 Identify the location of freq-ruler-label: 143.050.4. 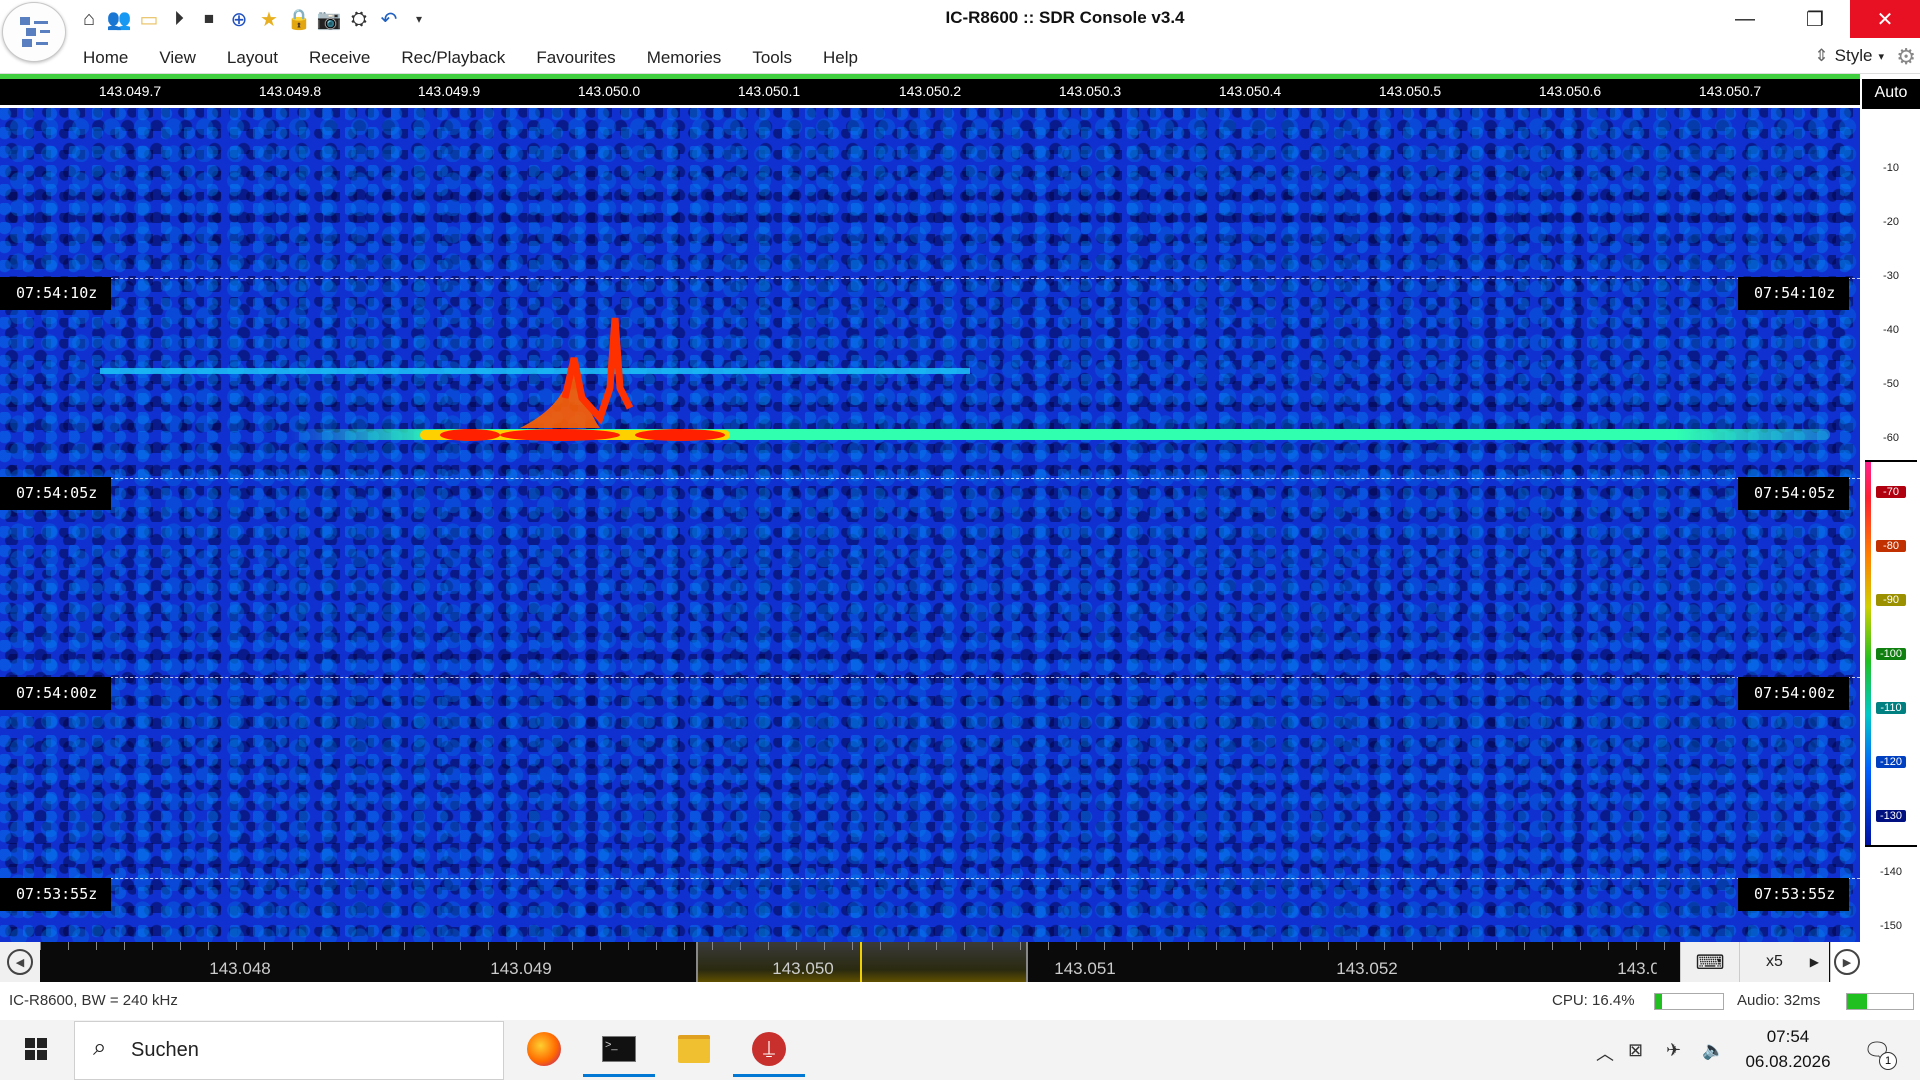
(1250, 91).